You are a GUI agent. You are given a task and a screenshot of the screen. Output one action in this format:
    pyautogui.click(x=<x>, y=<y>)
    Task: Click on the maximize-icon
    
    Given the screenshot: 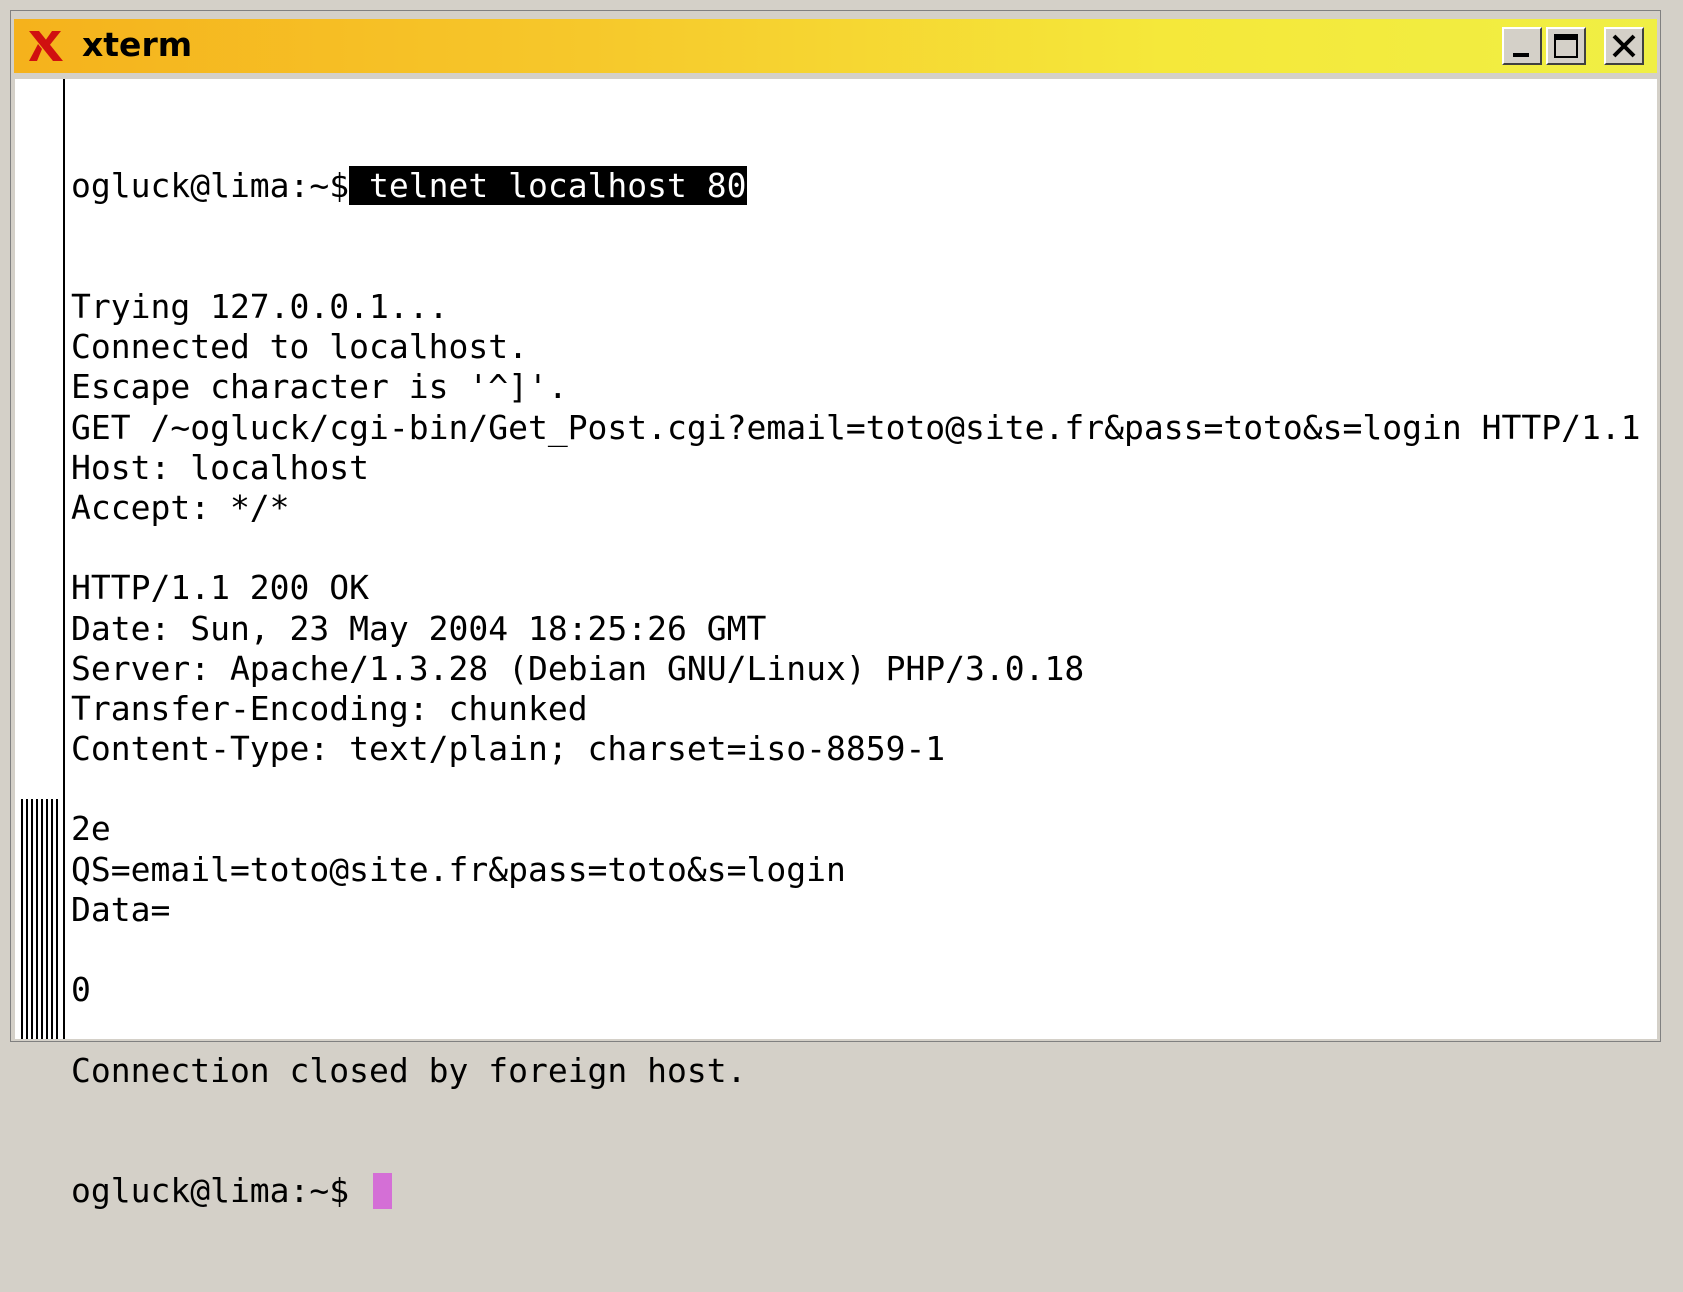 What is the action you would take?
    pyautogui.click(x=1566, y=46)
    